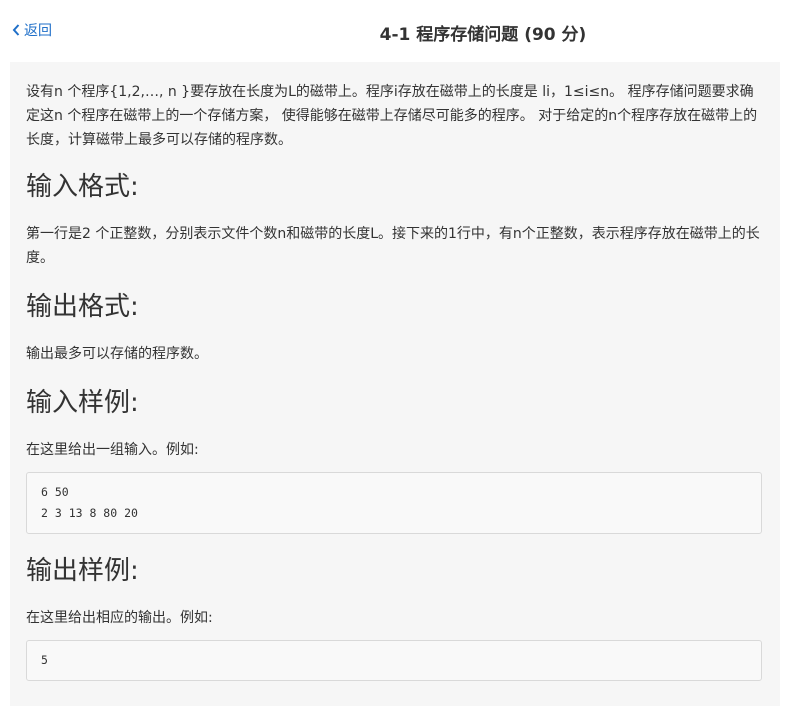  What do you see at coordinates (82, 187) in the screenshot?
I see `input-format-heading: 输入格式:` at bounding box center [82, 187].